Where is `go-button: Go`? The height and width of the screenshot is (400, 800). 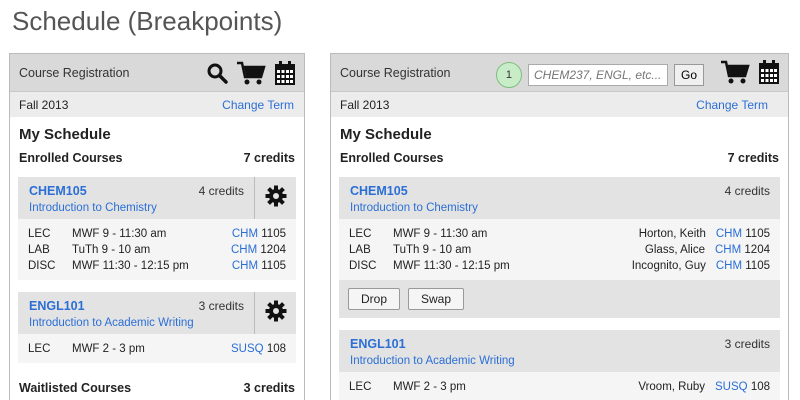 go-button: Go is located at coordinates (688, 74).